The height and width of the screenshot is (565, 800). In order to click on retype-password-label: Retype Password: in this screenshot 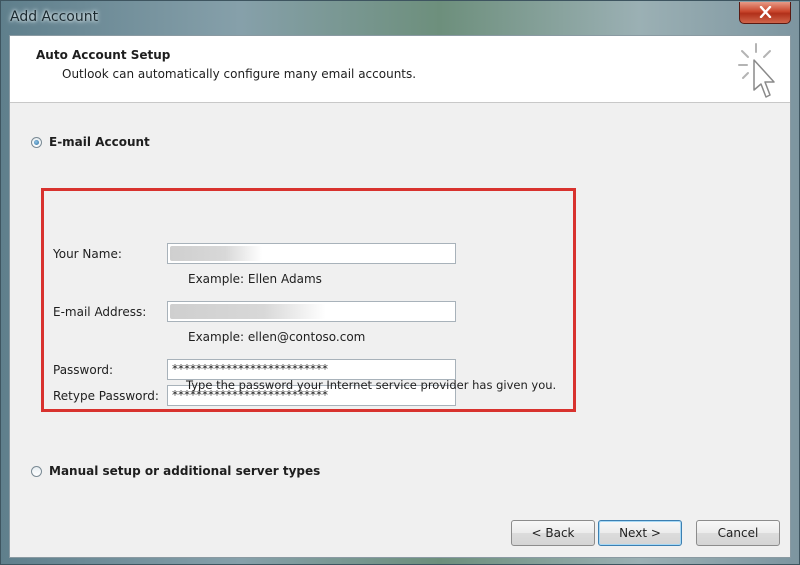, I will do `click(106, 396)`.